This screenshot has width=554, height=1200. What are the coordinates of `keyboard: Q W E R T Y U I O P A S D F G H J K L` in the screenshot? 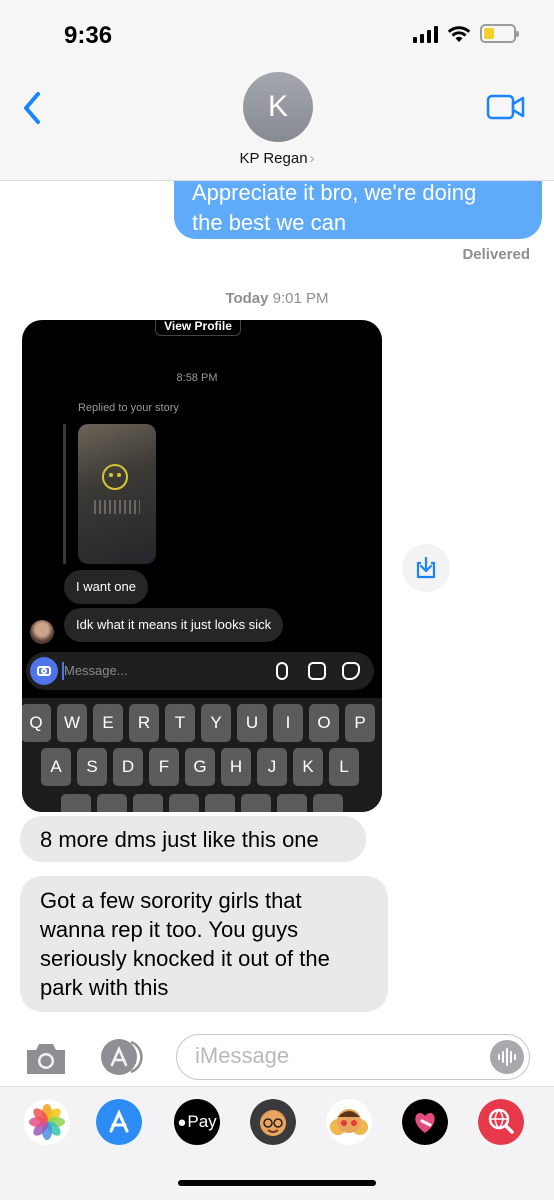 It's located at (202, 755).